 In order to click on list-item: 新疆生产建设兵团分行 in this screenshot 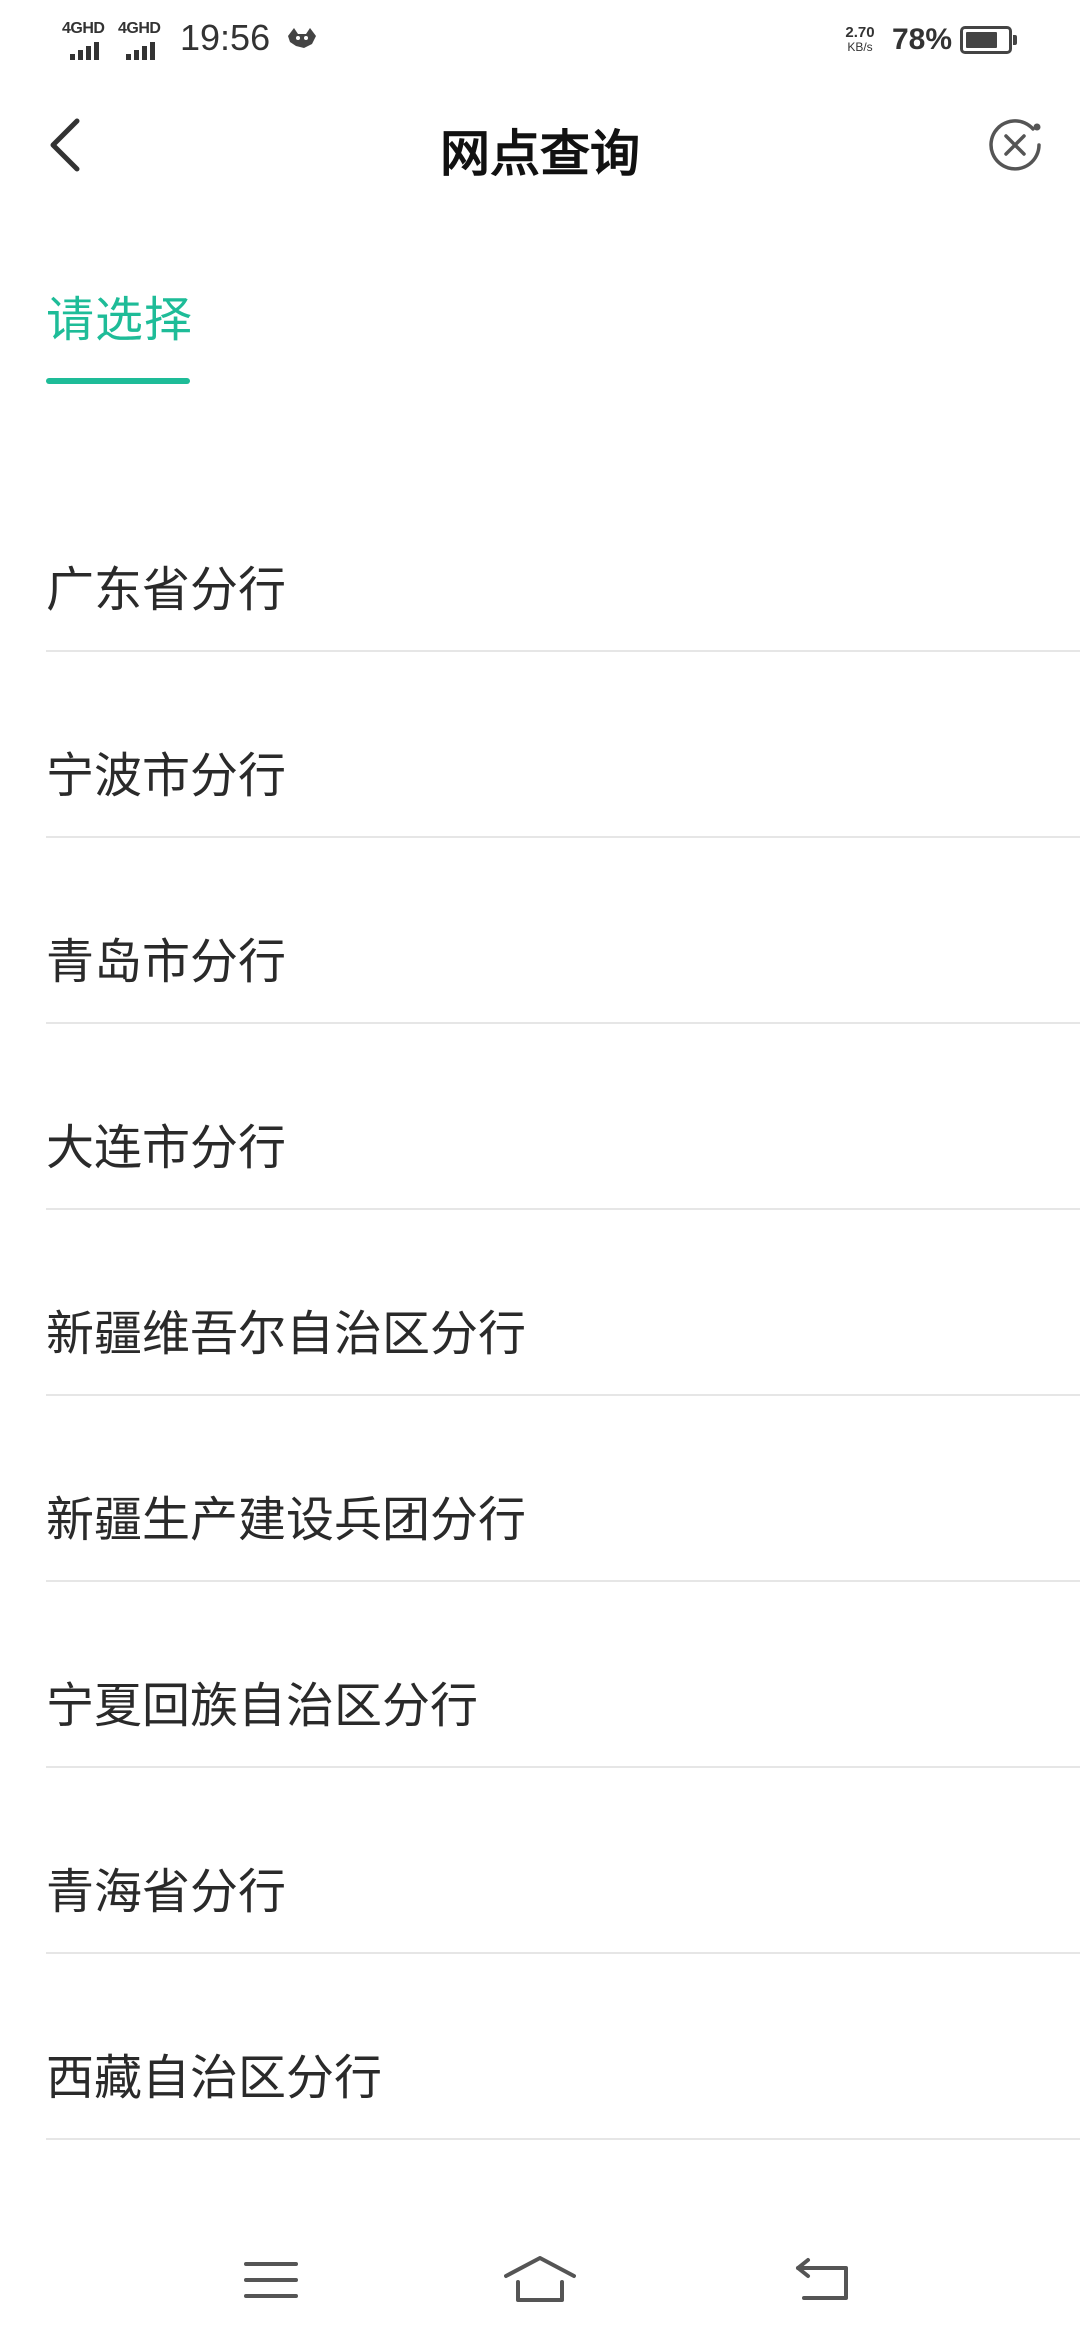, I will do `click(563, 1489)`.